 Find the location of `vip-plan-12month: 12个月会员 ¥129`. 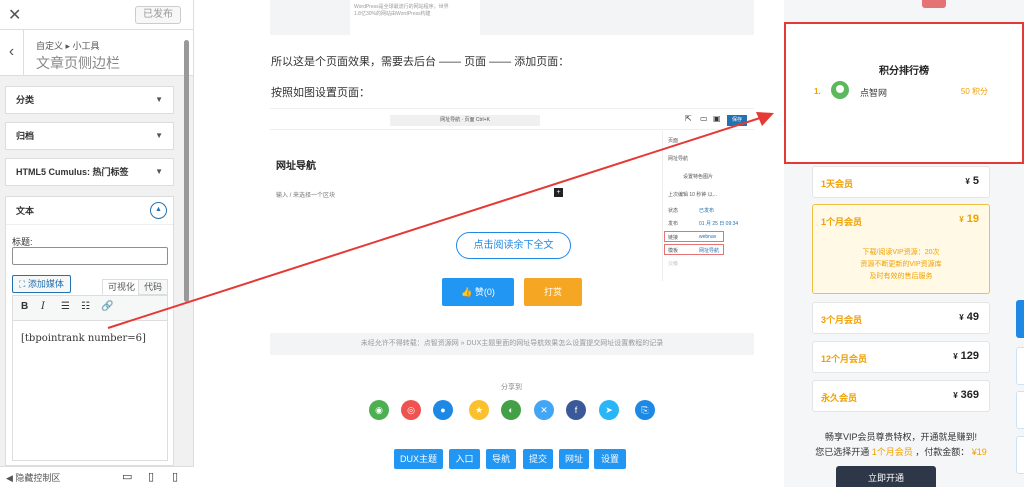

vip-plan-12month: 12个月会员 ¥129 is located at coordinates (901, 357).